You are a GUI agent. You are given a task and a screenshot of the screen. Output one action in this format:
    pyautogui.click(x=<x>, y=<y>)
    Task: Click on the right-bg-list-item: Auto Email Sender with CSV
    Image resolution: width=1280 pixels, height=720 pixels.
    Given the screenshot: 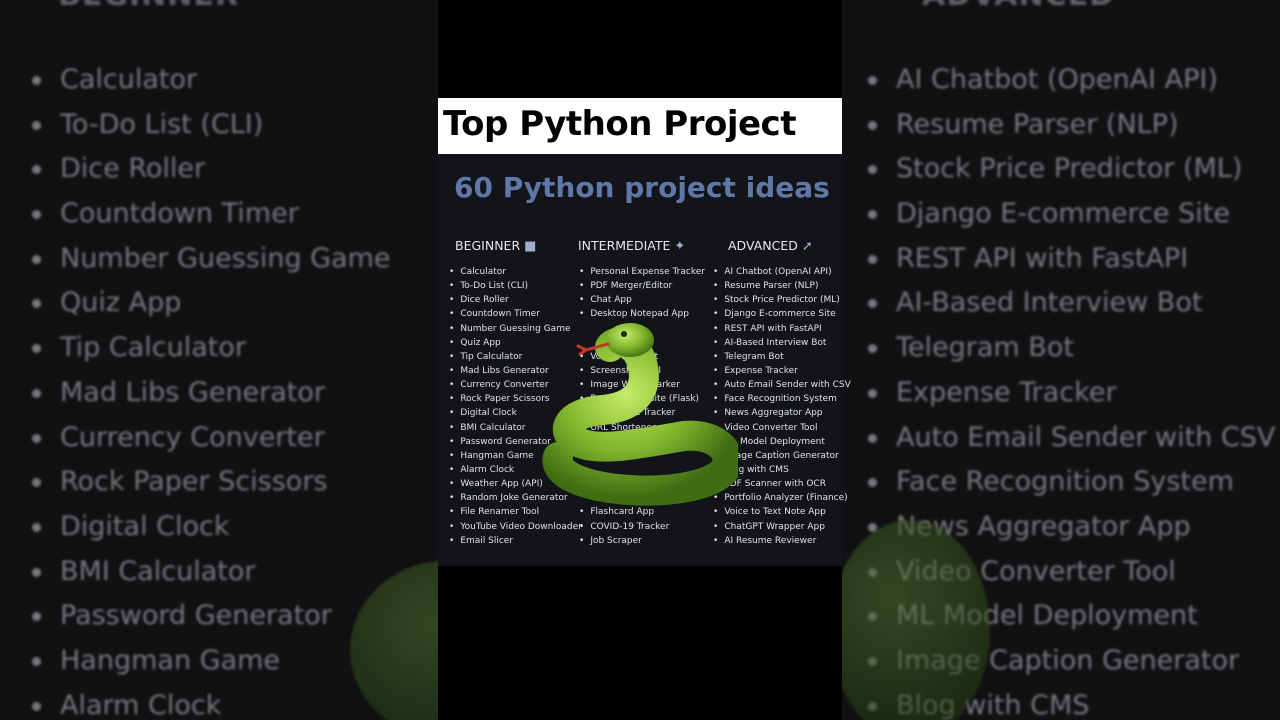 What is the action you would take?
    pyautogui.click(x=1071, y=438)
    